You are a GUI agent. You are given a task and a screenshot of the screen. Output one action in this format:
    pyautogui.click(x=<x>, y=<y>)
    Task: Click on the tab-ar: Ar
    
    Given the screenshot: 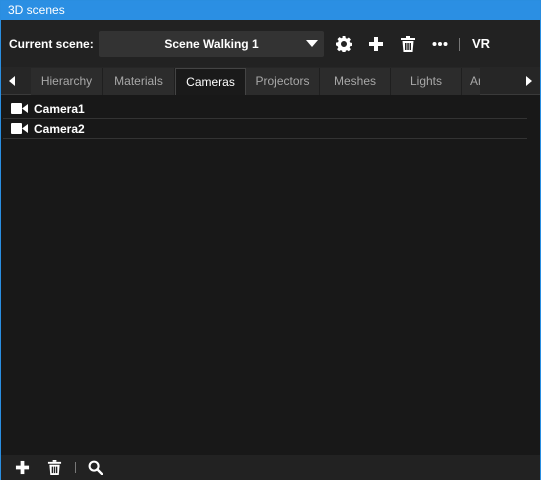 What is the action you would take?
    pyautogui.click(x=471, y=81)
    